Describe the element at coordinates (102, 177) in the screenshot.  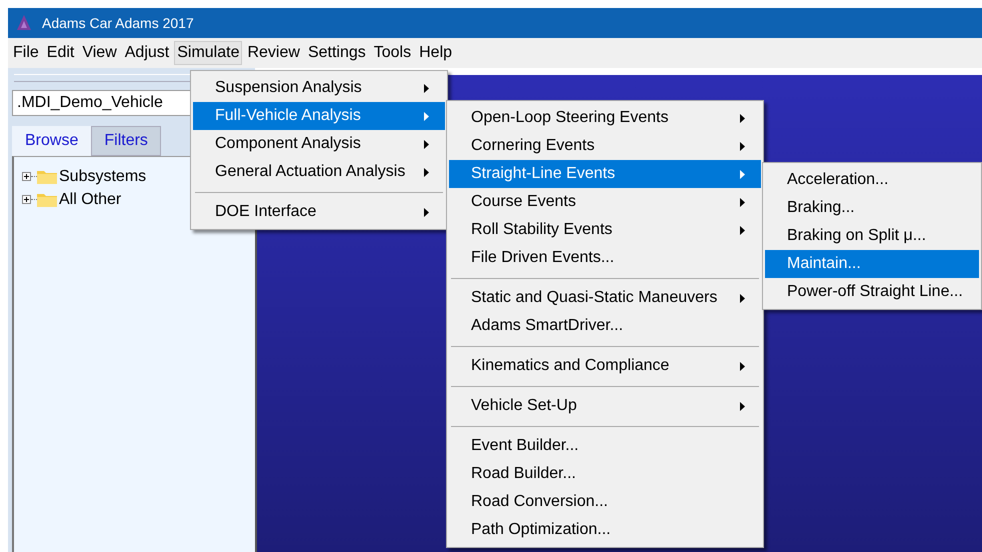
I see `tree-item: Subsystems` at that location.